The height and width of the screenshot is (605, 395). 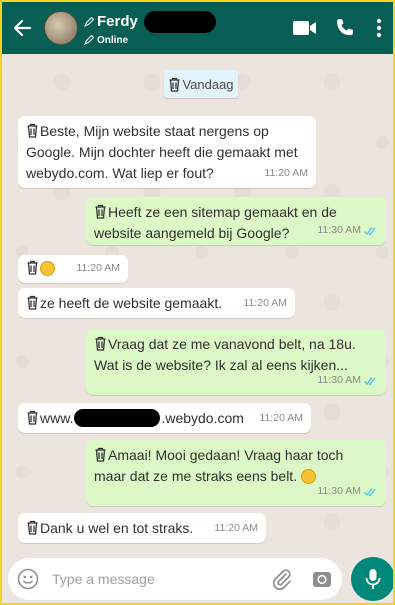 I want to click on message-text-prefix: www., so click(x=57, y=418).